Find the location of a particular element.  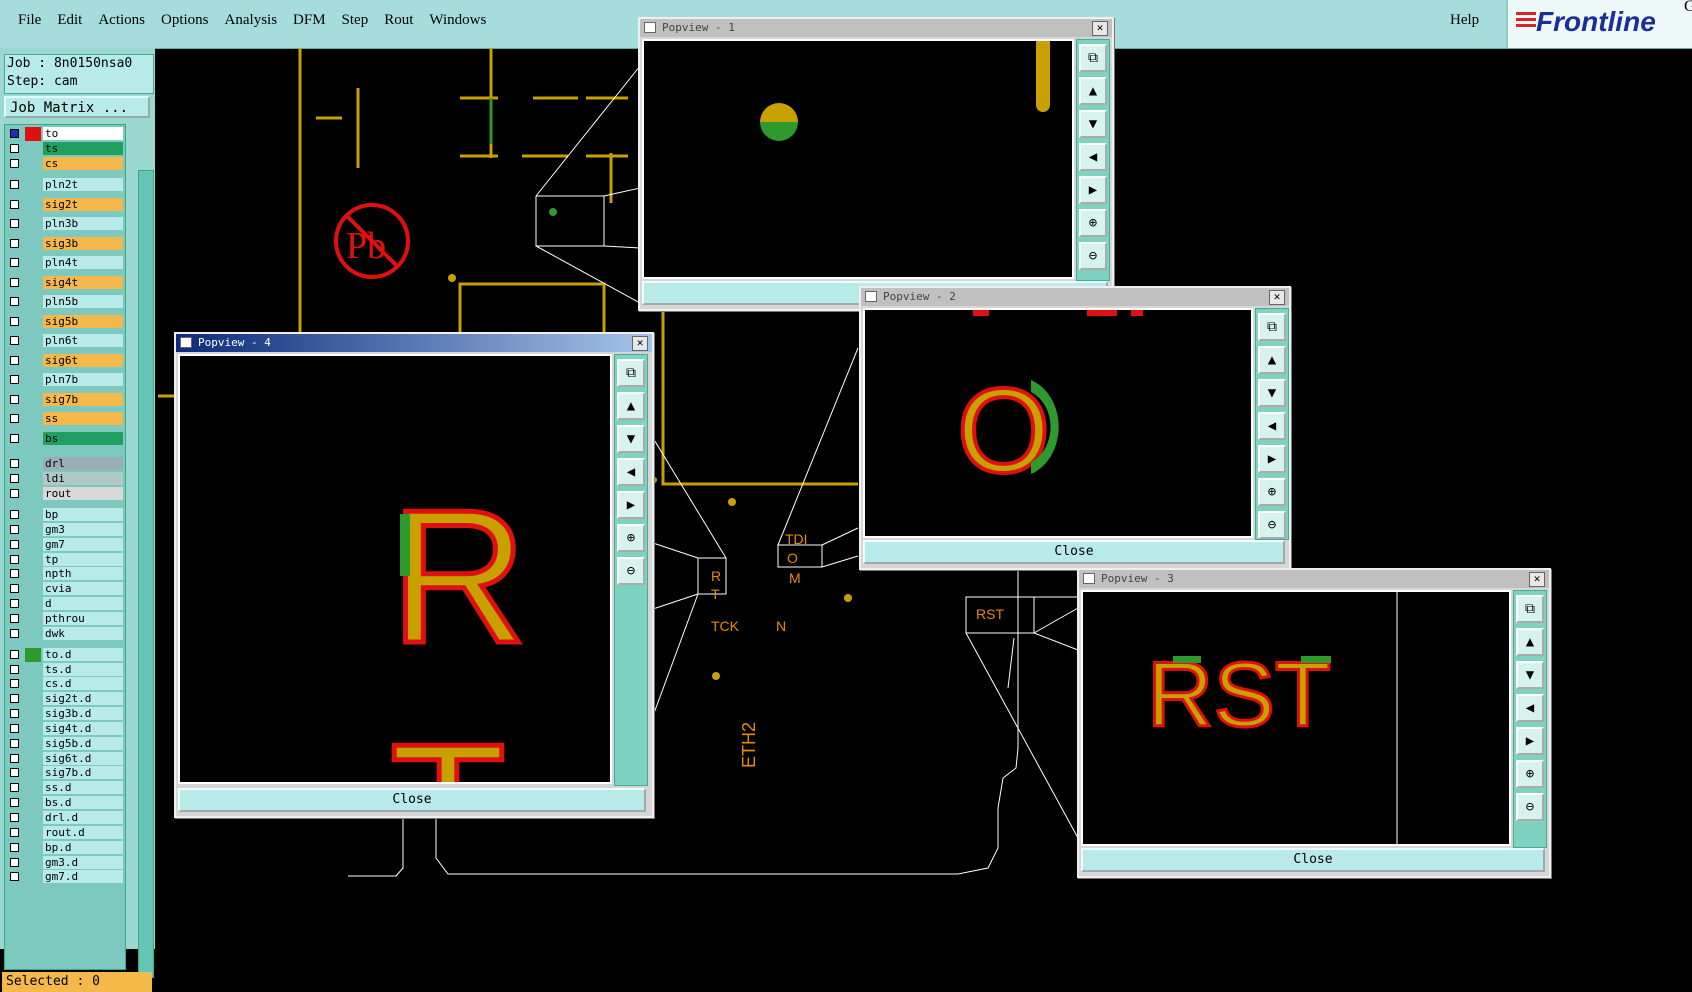

layer-row: sig6t is located at coordinates (66, 360).